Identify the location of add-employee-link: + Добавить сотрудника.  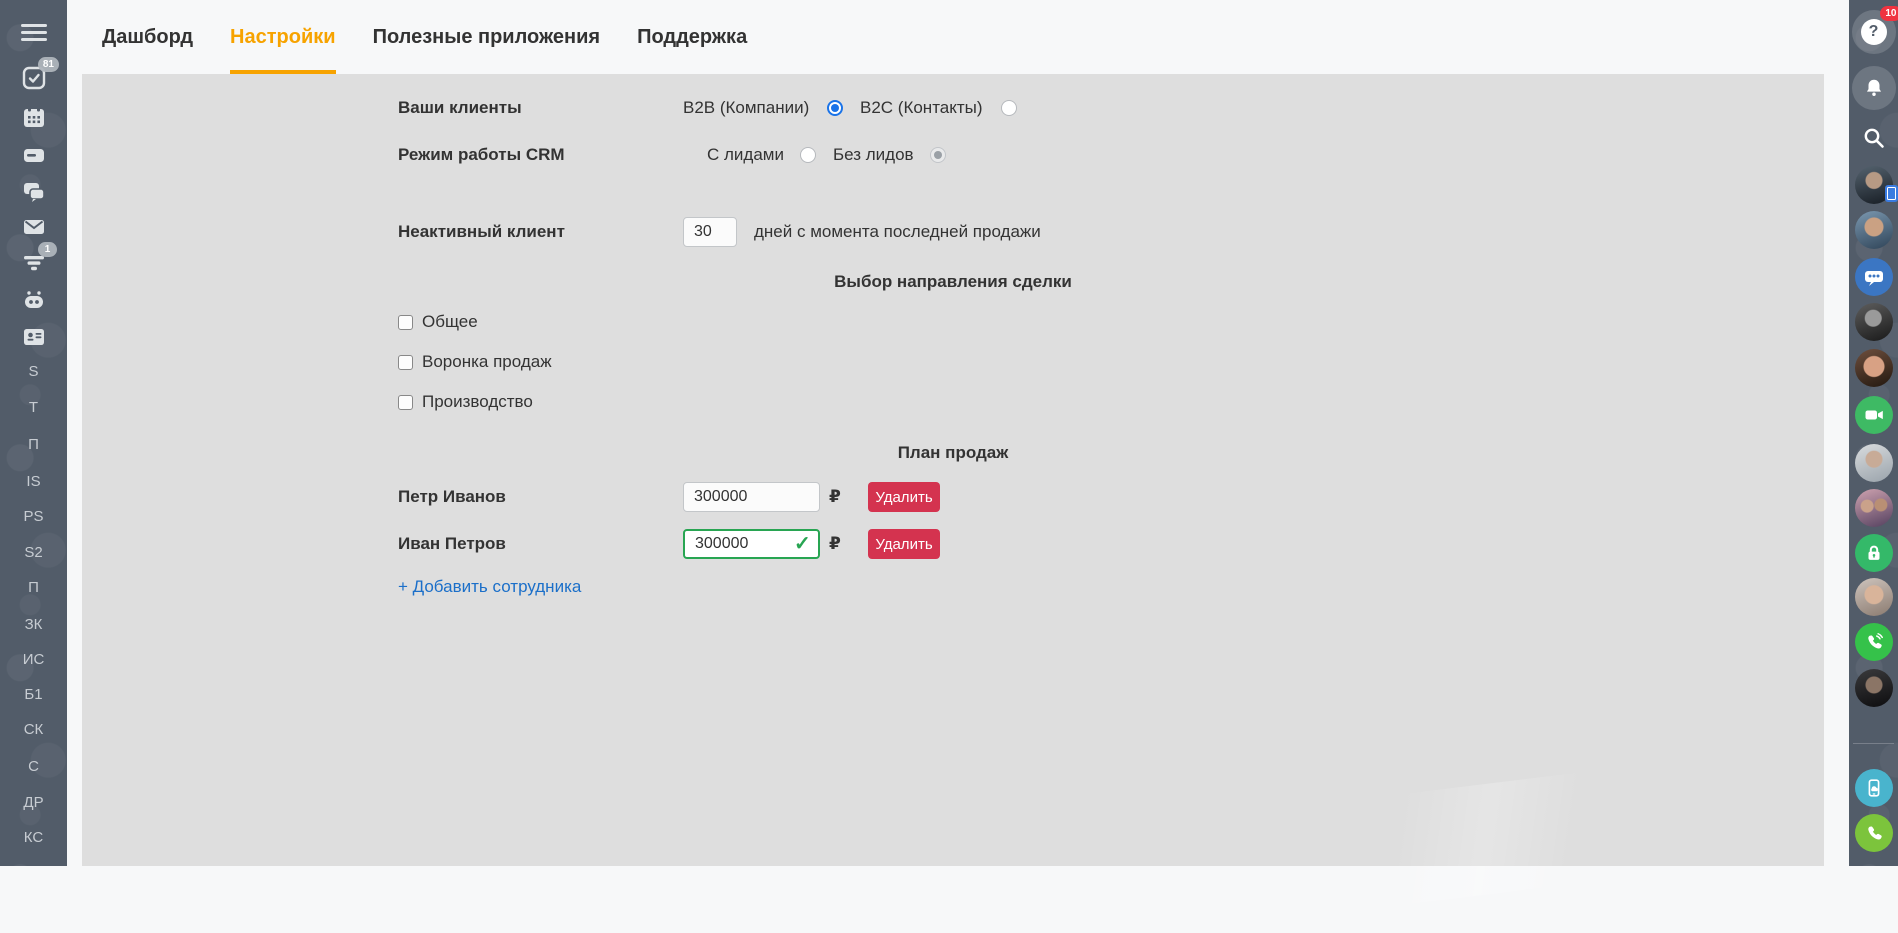
(489, 587).